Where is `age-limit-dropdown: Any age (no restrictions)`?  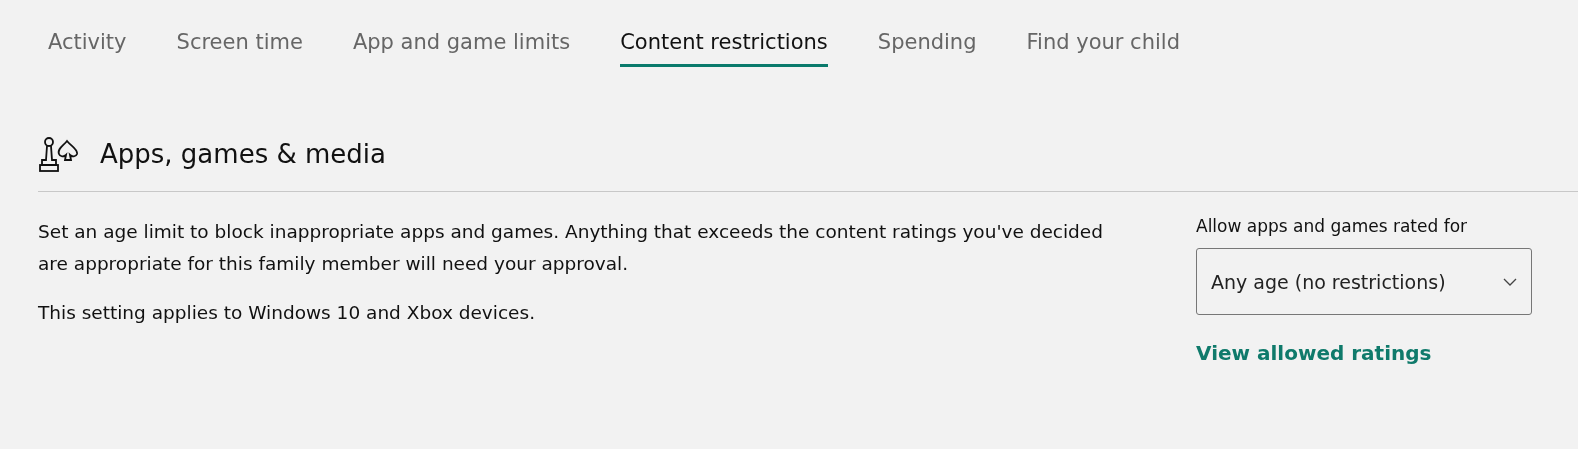 age-limit-dropdown: Any age (no restrictions) is located at coordinates (1364, 281).